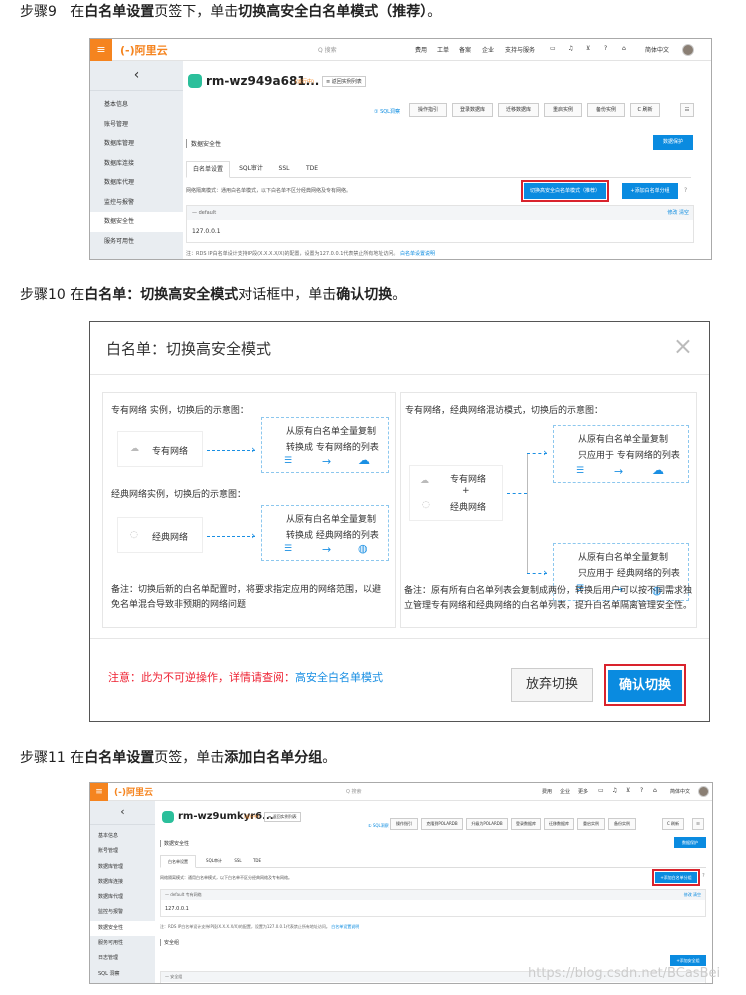 The image size is (746, 995). Describe the element at coordinates (442, 824) in the screenshot. I see `clone-polardb-button: 克隆到POLARDB` at that location.